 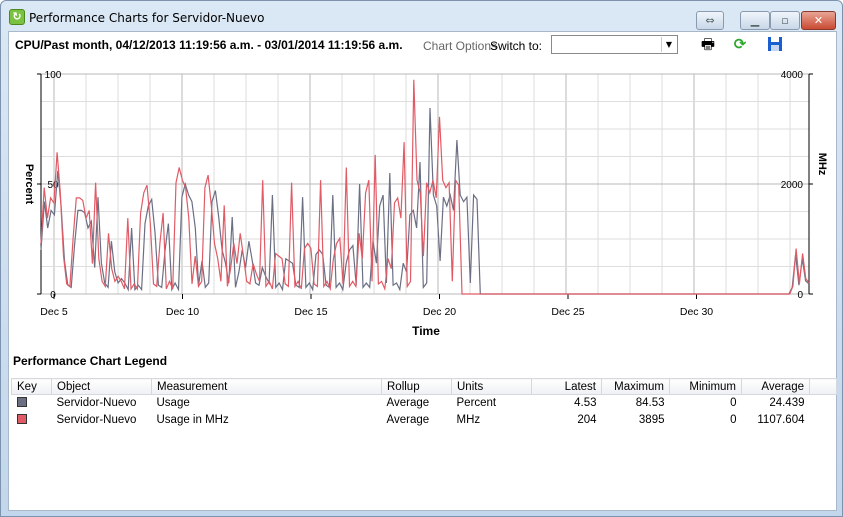 What do you see at coordinates (54, 312) in the screenshot?
I see `x-tick-label: Dec 5` at bounding box center [54, 312].